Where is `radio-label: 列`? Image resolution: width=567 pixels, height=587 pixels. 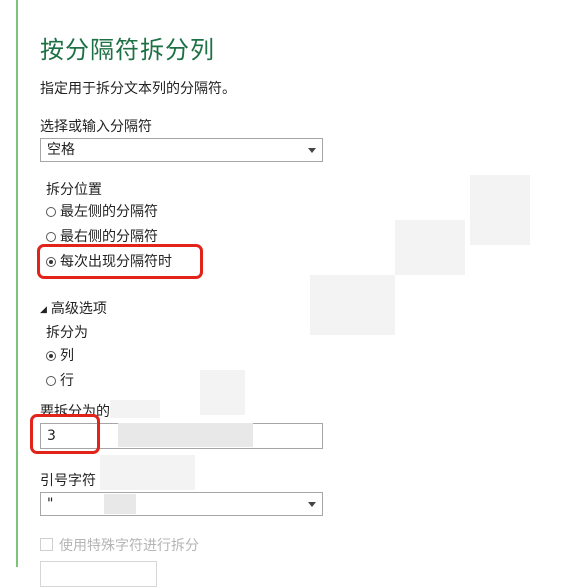
radio-label: 列 is located at coordinates (67, 356).